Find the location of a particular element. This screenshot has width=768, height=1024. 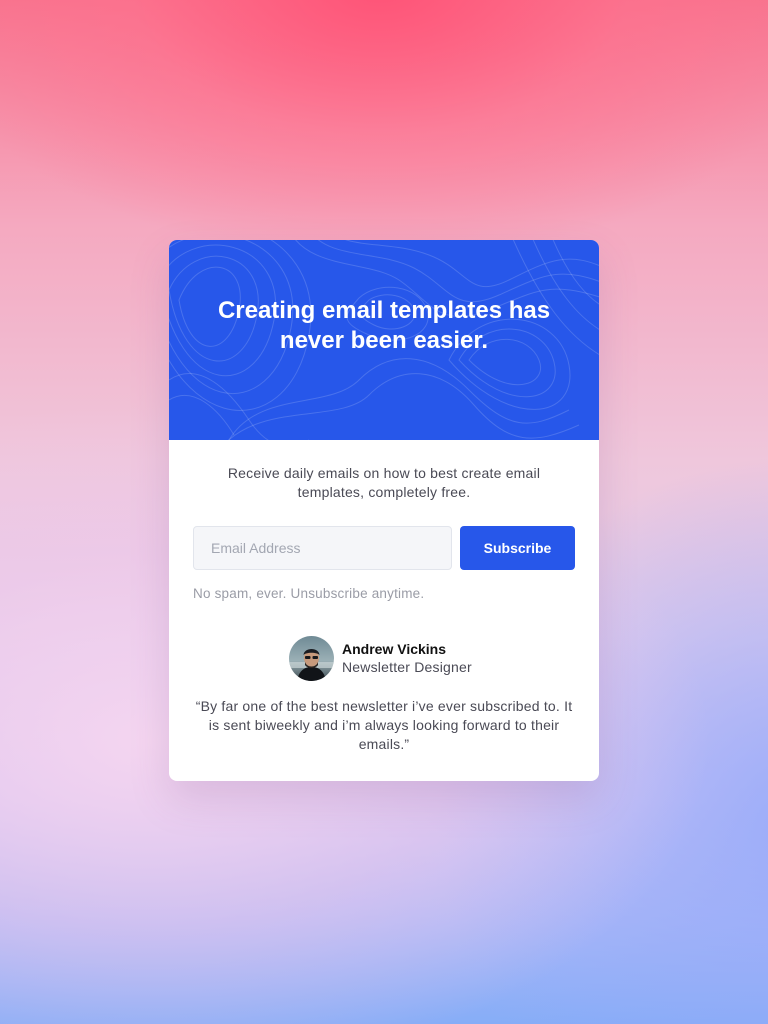

no-spam-note: No spam, ever. Unsubscribe anytime. is located at coordinates (309, 593).